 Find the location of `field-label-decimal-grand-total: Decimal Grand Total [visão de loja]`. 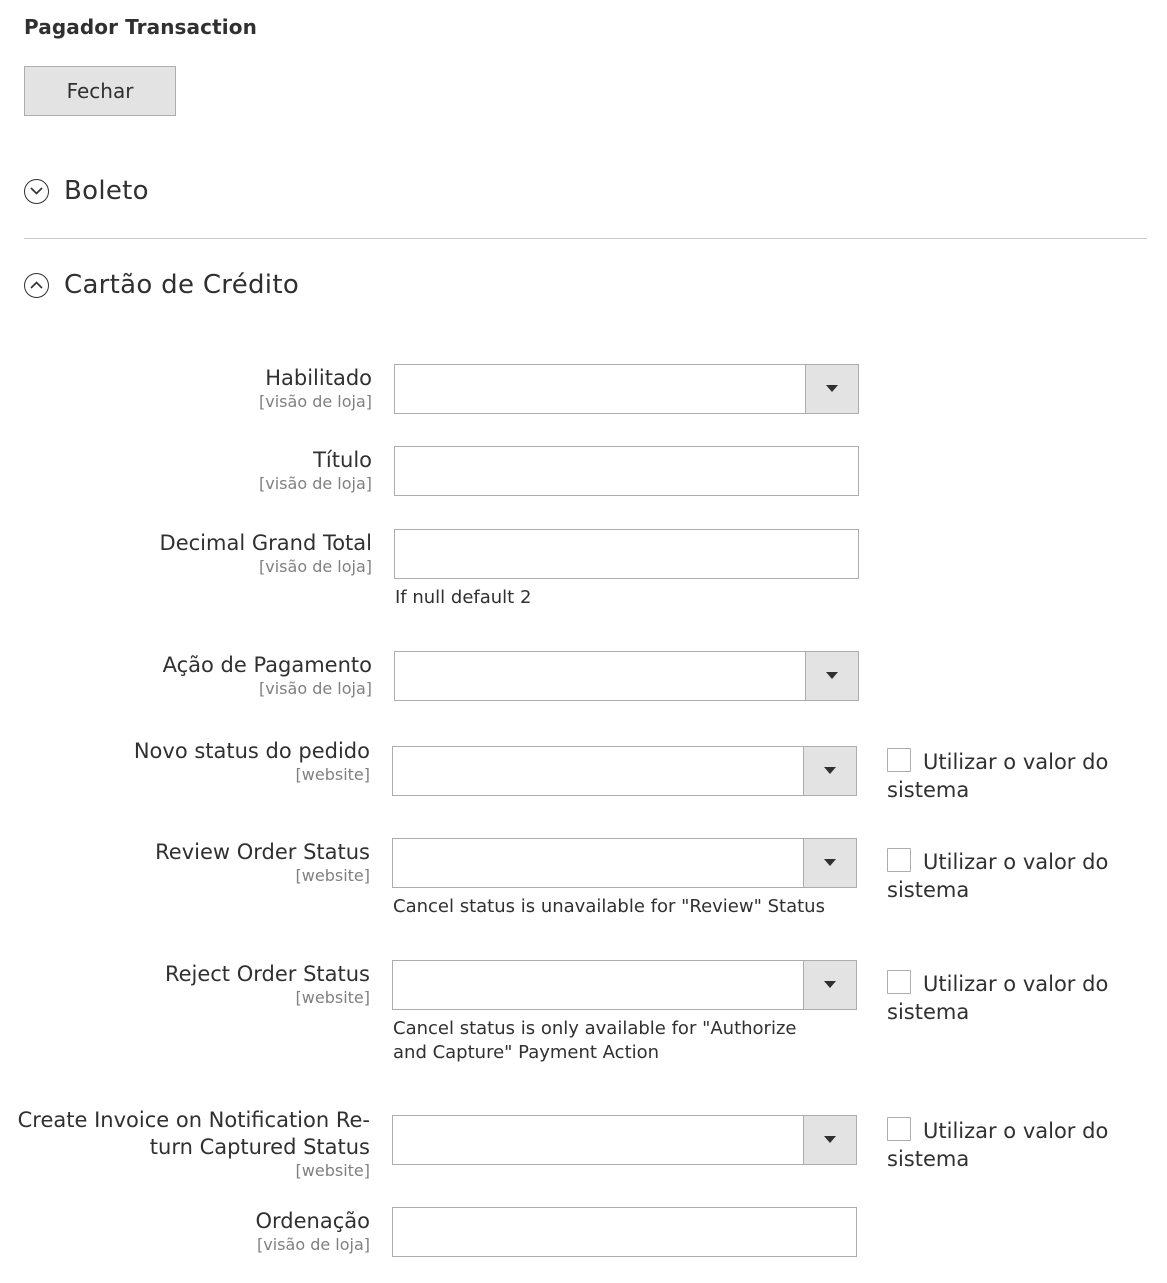

field-label-decimal-grand-total: Decimal Grand Total [visão de loja] is located at coordinates (266, 553).